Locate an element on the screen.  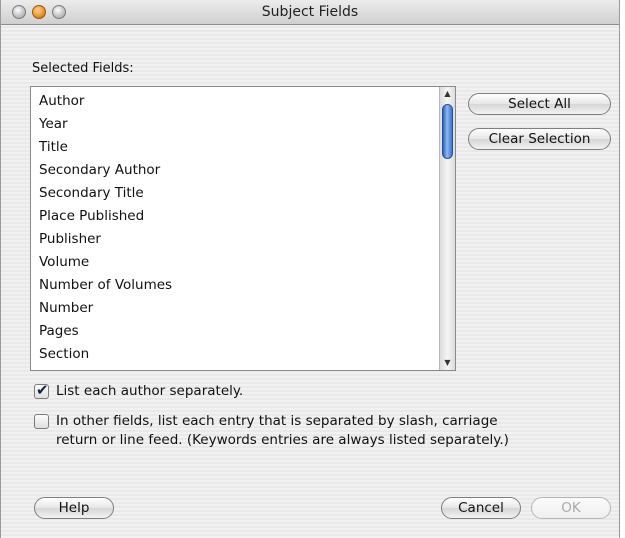
clear-selection-button: Clear Selection is located at coordinates (539, 139).